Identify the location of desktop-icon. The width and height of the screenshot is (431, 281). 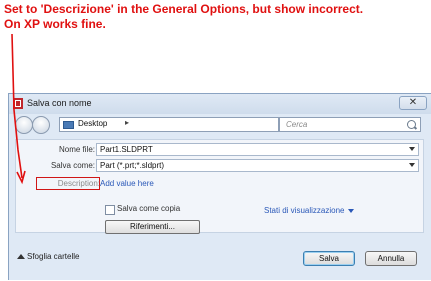
(68, 125).